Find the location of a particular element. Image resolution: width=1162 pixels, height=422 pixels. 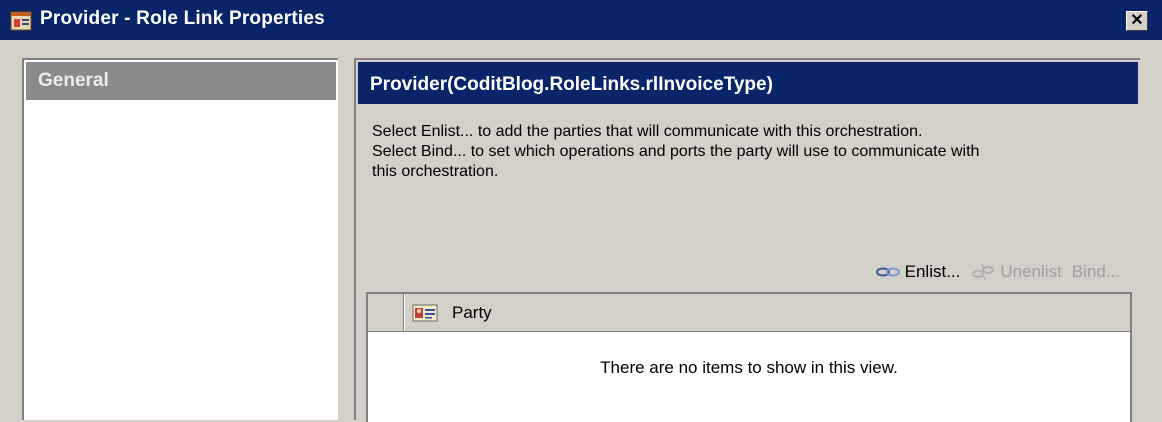

sidebar-item-general: General is located at coordinates (181, 81).